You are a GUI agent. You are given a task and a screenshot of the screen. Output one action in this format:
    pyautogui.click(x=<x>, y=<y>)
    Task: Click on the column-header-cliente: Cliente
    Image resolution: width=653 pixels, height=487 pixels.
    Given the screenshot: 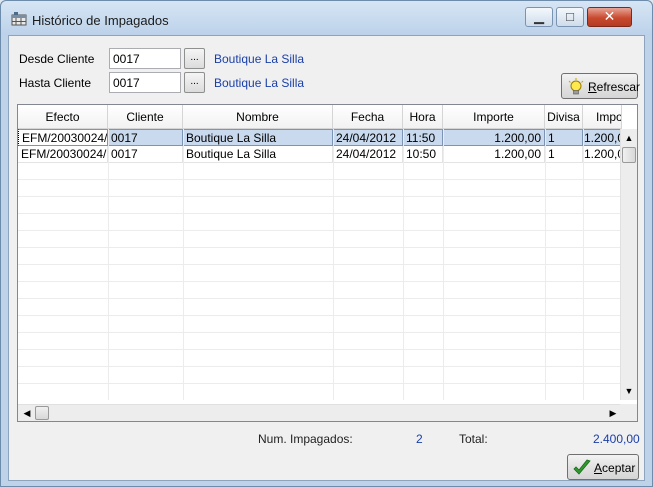 What is the action you would take?
    pyautogui.click(x=145, y=117)
    